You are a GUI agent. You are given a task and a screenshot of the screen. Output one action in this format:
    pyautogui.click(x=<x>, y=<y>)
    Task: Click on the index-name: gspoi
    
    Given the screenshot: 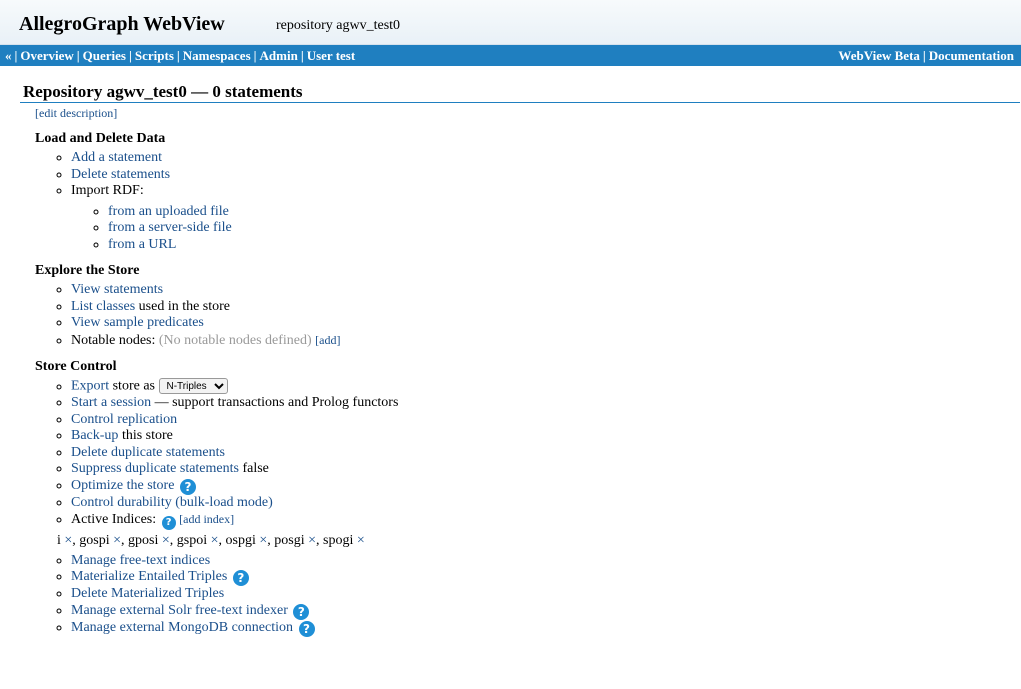 What is the action you would take?
    pyautogui.click(x=192, y=540)
    